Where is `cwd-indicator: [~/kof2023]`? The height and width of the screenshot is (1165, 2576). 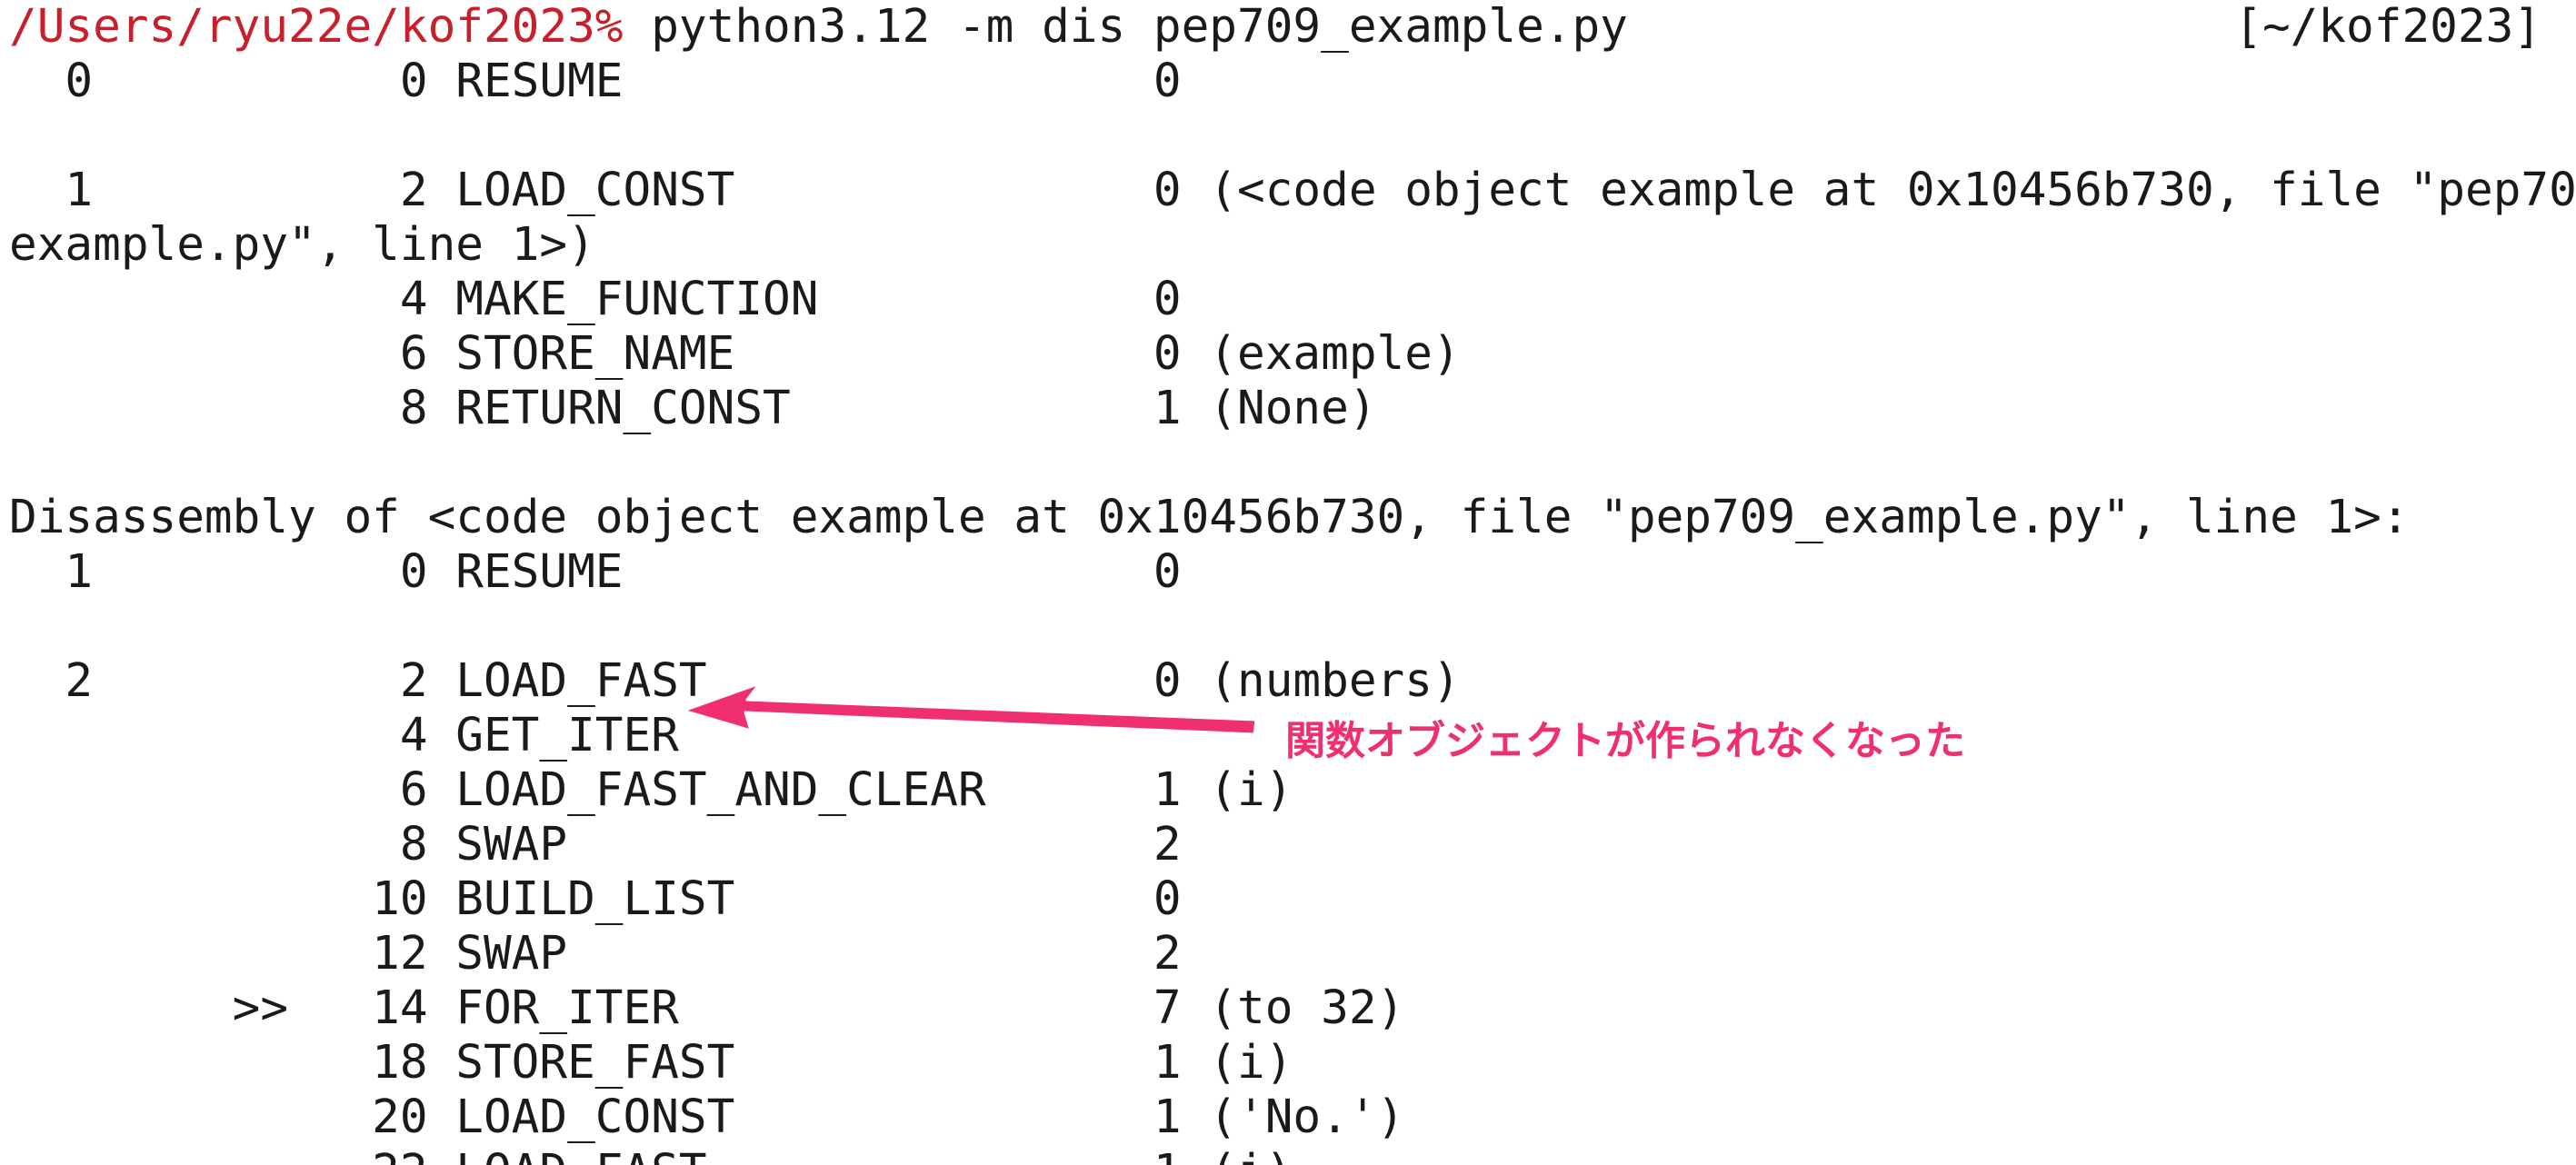
cwd-indicator: [~/kof2023] is located at coordinates (2387, 27).